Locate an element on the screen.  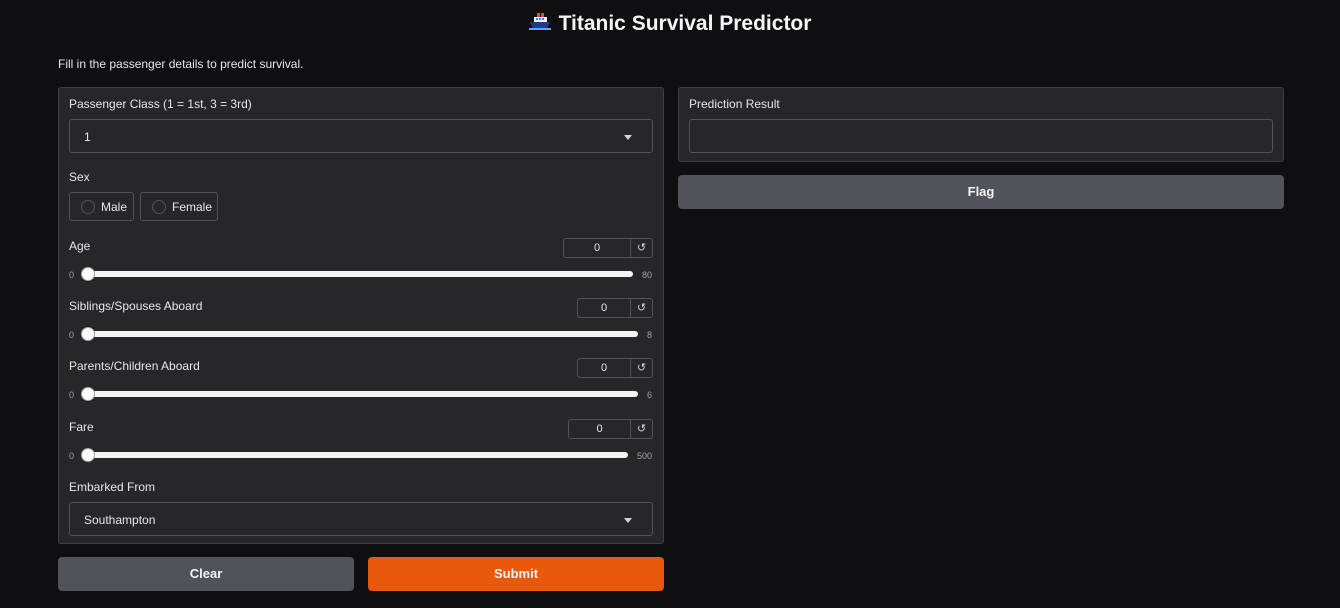
sibsp-slider-track is located at coordinates (362, 334).